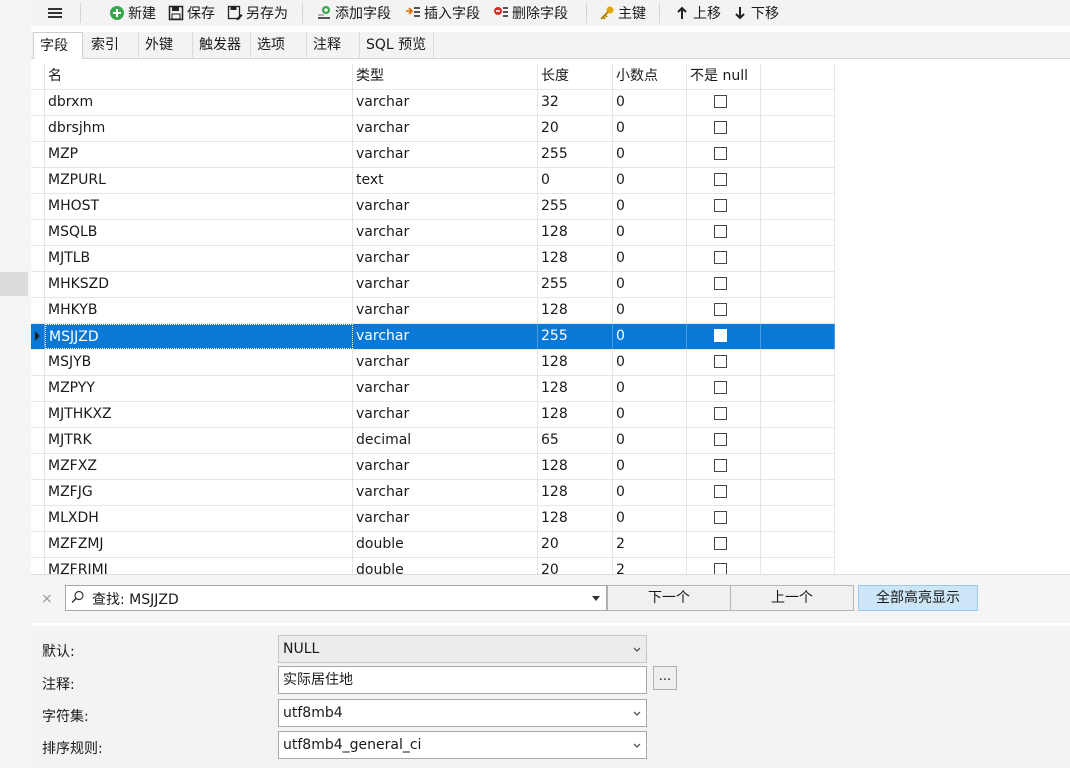 The width and height of the screenshot is (1070, 768). What do you see at coordinates (445, 180) in the screenshot?
I see `field-type-cell: text` at bounding box center [445, 180].